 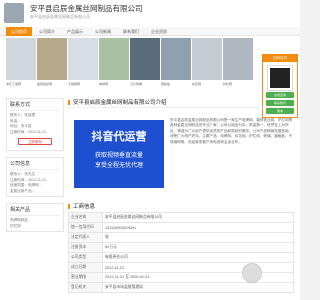 I want to click on nav-item-products: 产品展示, so click(x=75, y=31).